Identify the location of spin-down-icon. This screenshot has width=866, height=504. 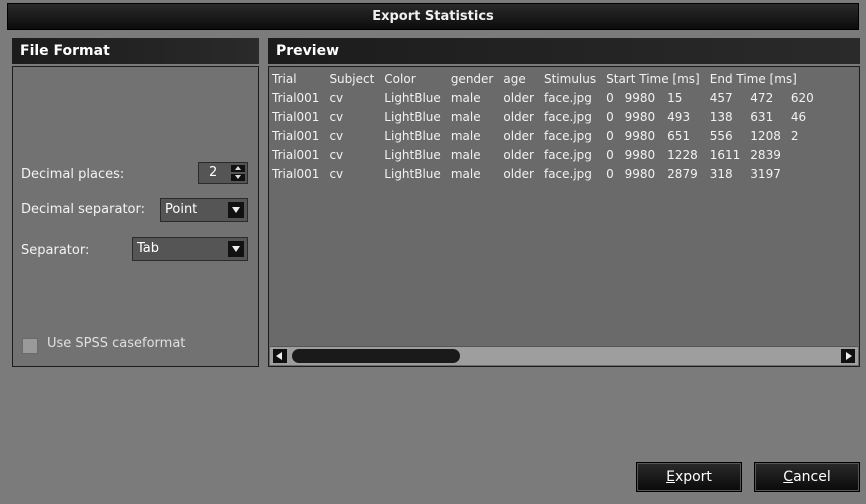
(238, 177).